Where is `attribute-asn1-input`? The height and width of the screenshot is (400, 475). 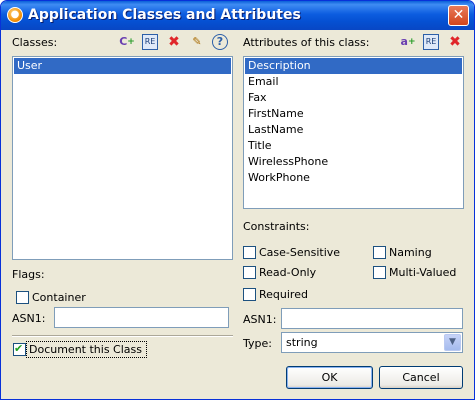
attribute-asn1-input is located at coordinates (372, 318).